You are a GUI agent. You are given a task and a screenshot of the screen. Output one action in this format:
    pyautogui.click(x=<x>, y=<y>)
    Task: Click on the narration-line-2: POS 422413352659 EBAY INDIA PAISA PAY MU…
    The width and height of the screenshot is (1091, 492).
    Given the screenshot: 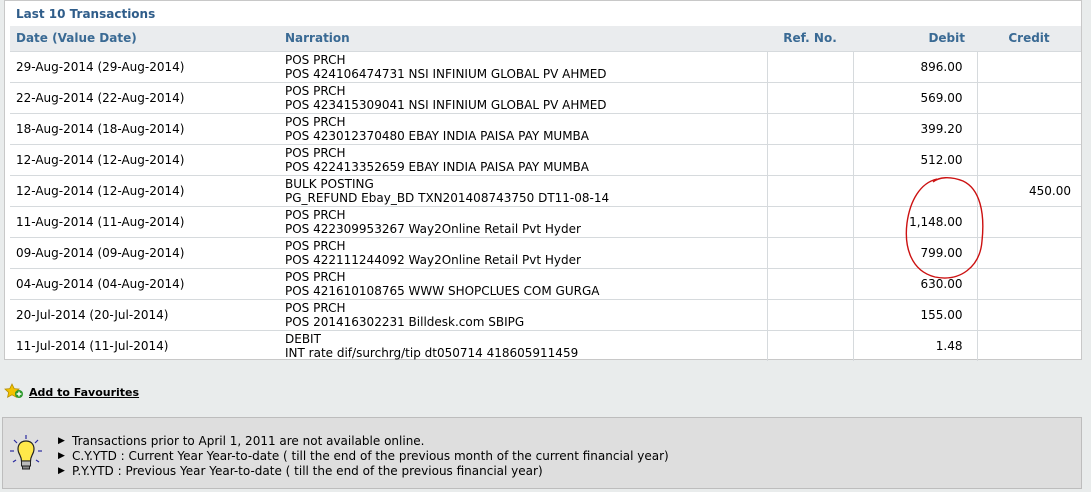 What is the action you would take?
    pyautogui.click(x=437, y=166)
    